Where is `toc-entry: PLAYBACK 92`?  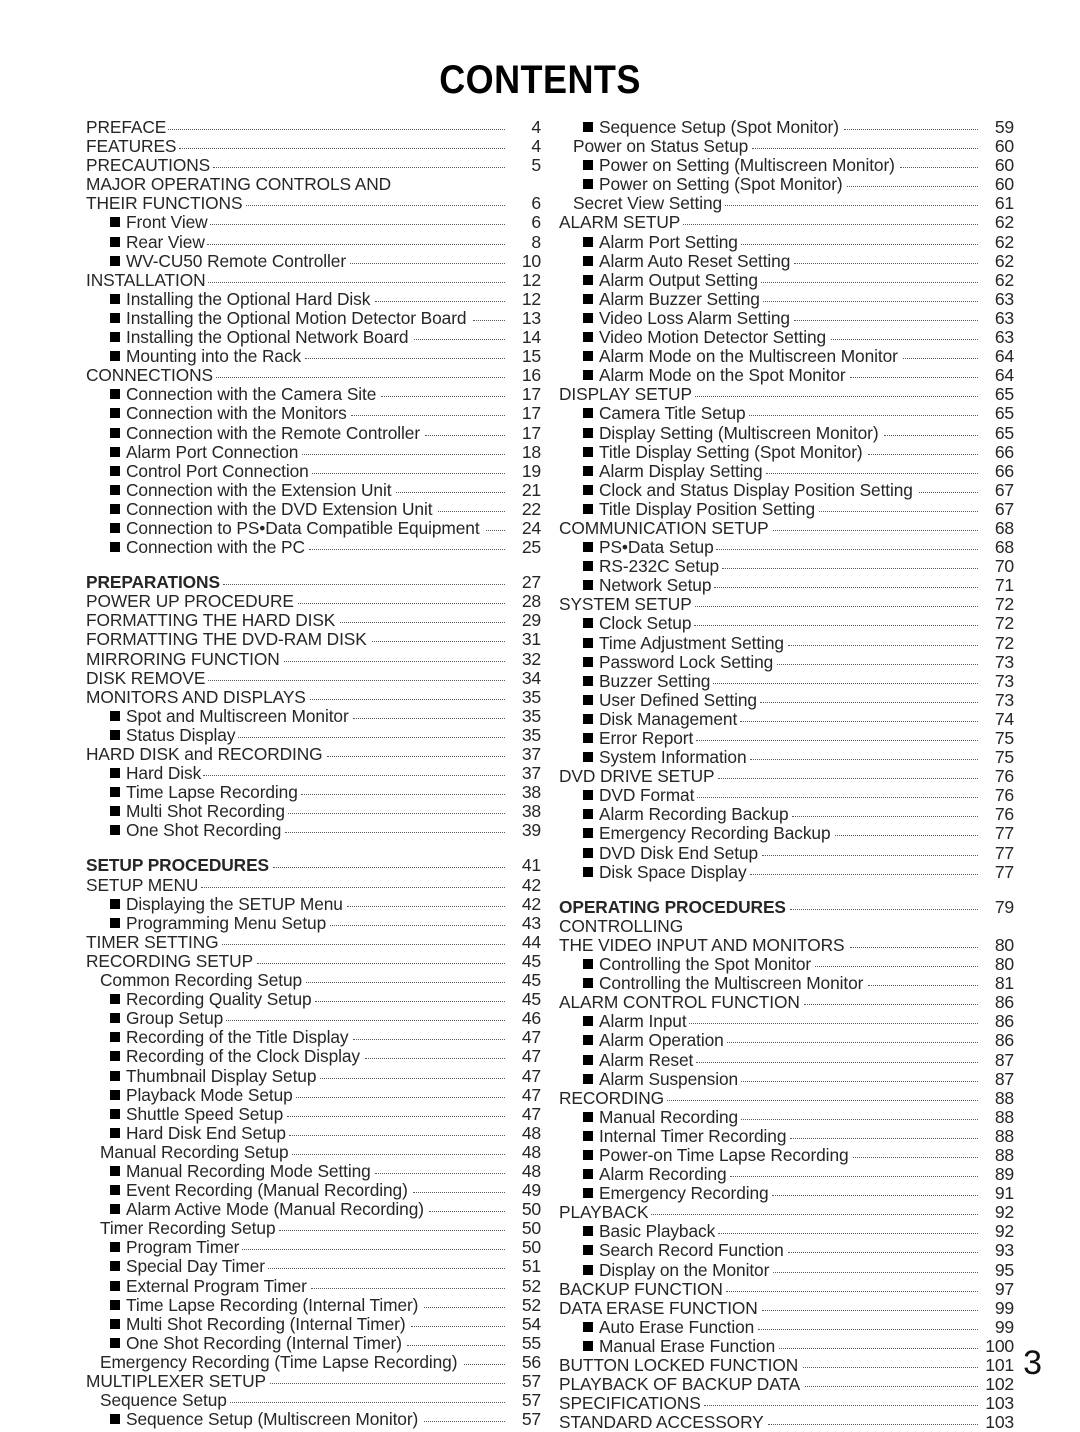 toc-entry: PLAYBACK 92 is located at coordinates (786, 1212).